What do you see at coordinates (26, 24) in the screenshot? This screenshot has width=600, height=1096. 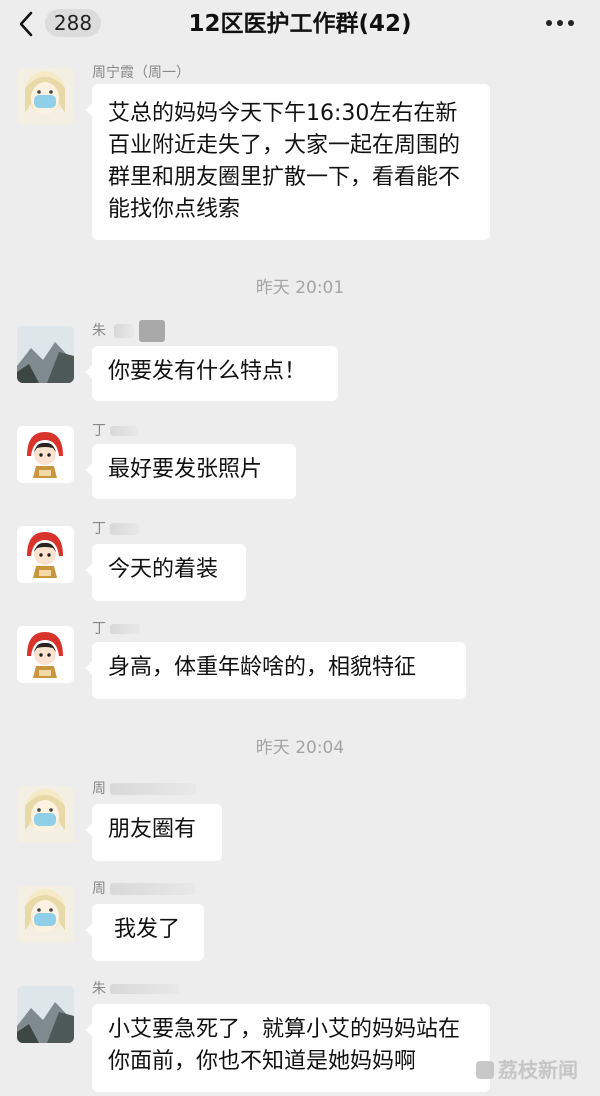 I see `back-arrow-icon` at bounding box center [26, 24].